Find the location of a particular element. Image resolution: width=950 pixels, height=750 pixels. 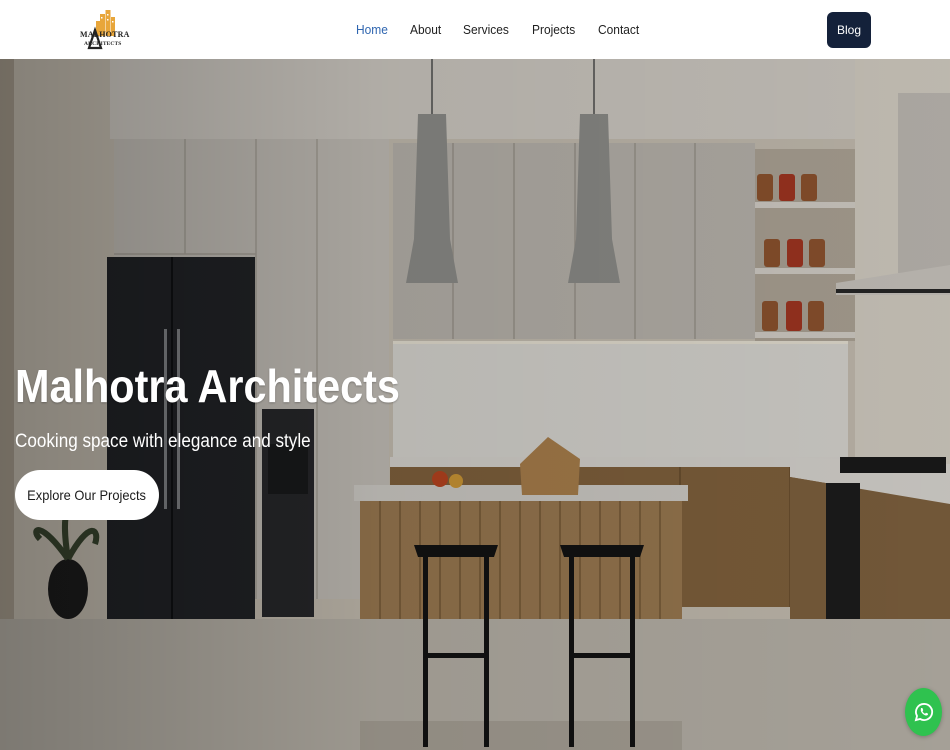

nav-contact: Contact is located at coordinates (618, 29).